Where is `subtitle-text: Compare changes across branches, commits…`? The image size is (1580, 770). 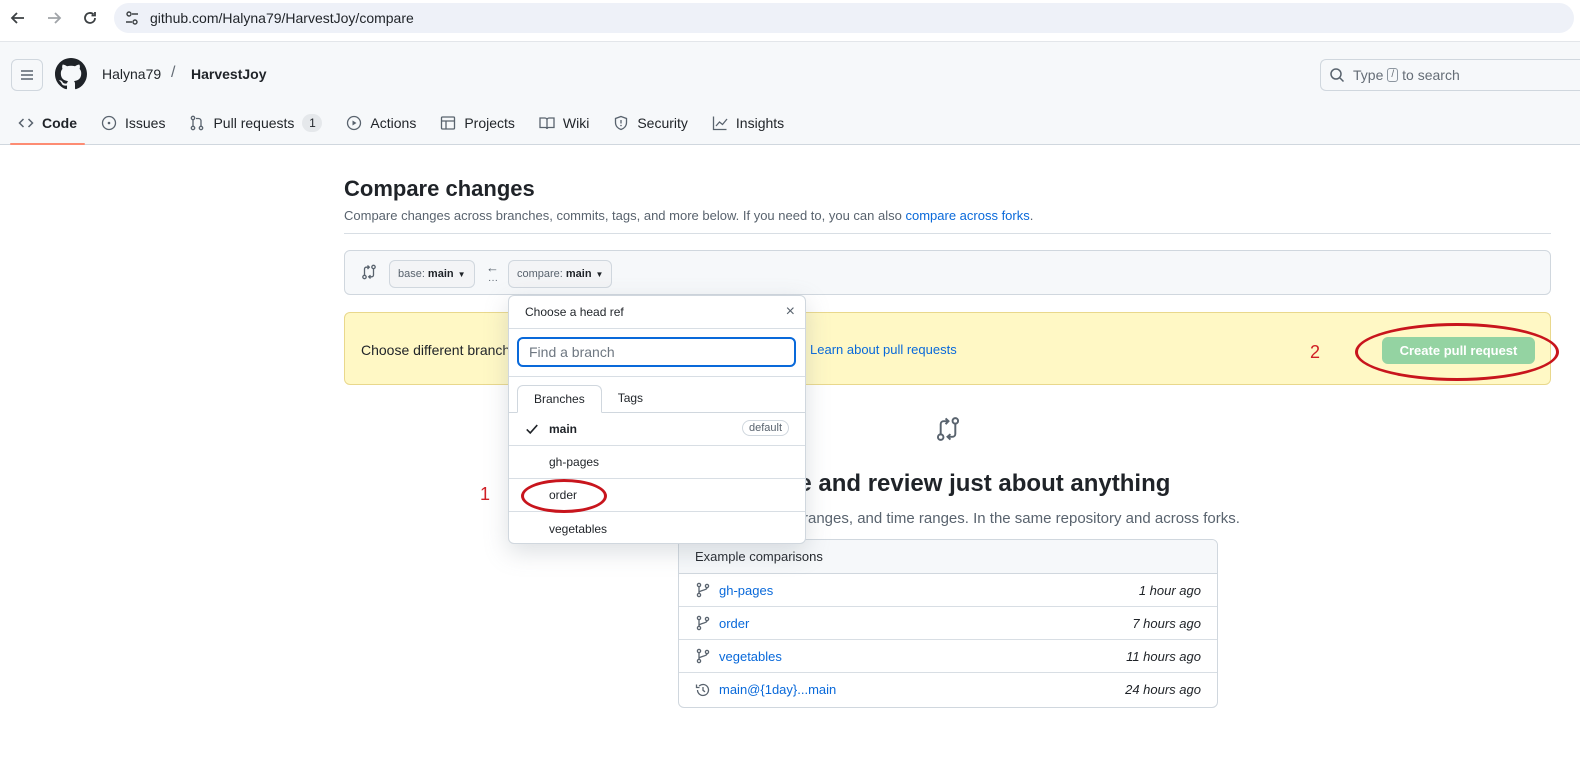
subtitle-text: Compare changes across branches, commits… is located at coordinates (623, 215).